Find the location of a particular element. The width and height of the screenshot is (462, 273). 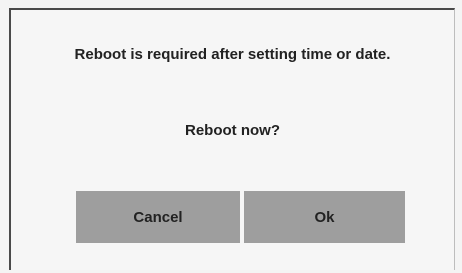

cancel-button: Cancel is located at coordinates (158, 217).